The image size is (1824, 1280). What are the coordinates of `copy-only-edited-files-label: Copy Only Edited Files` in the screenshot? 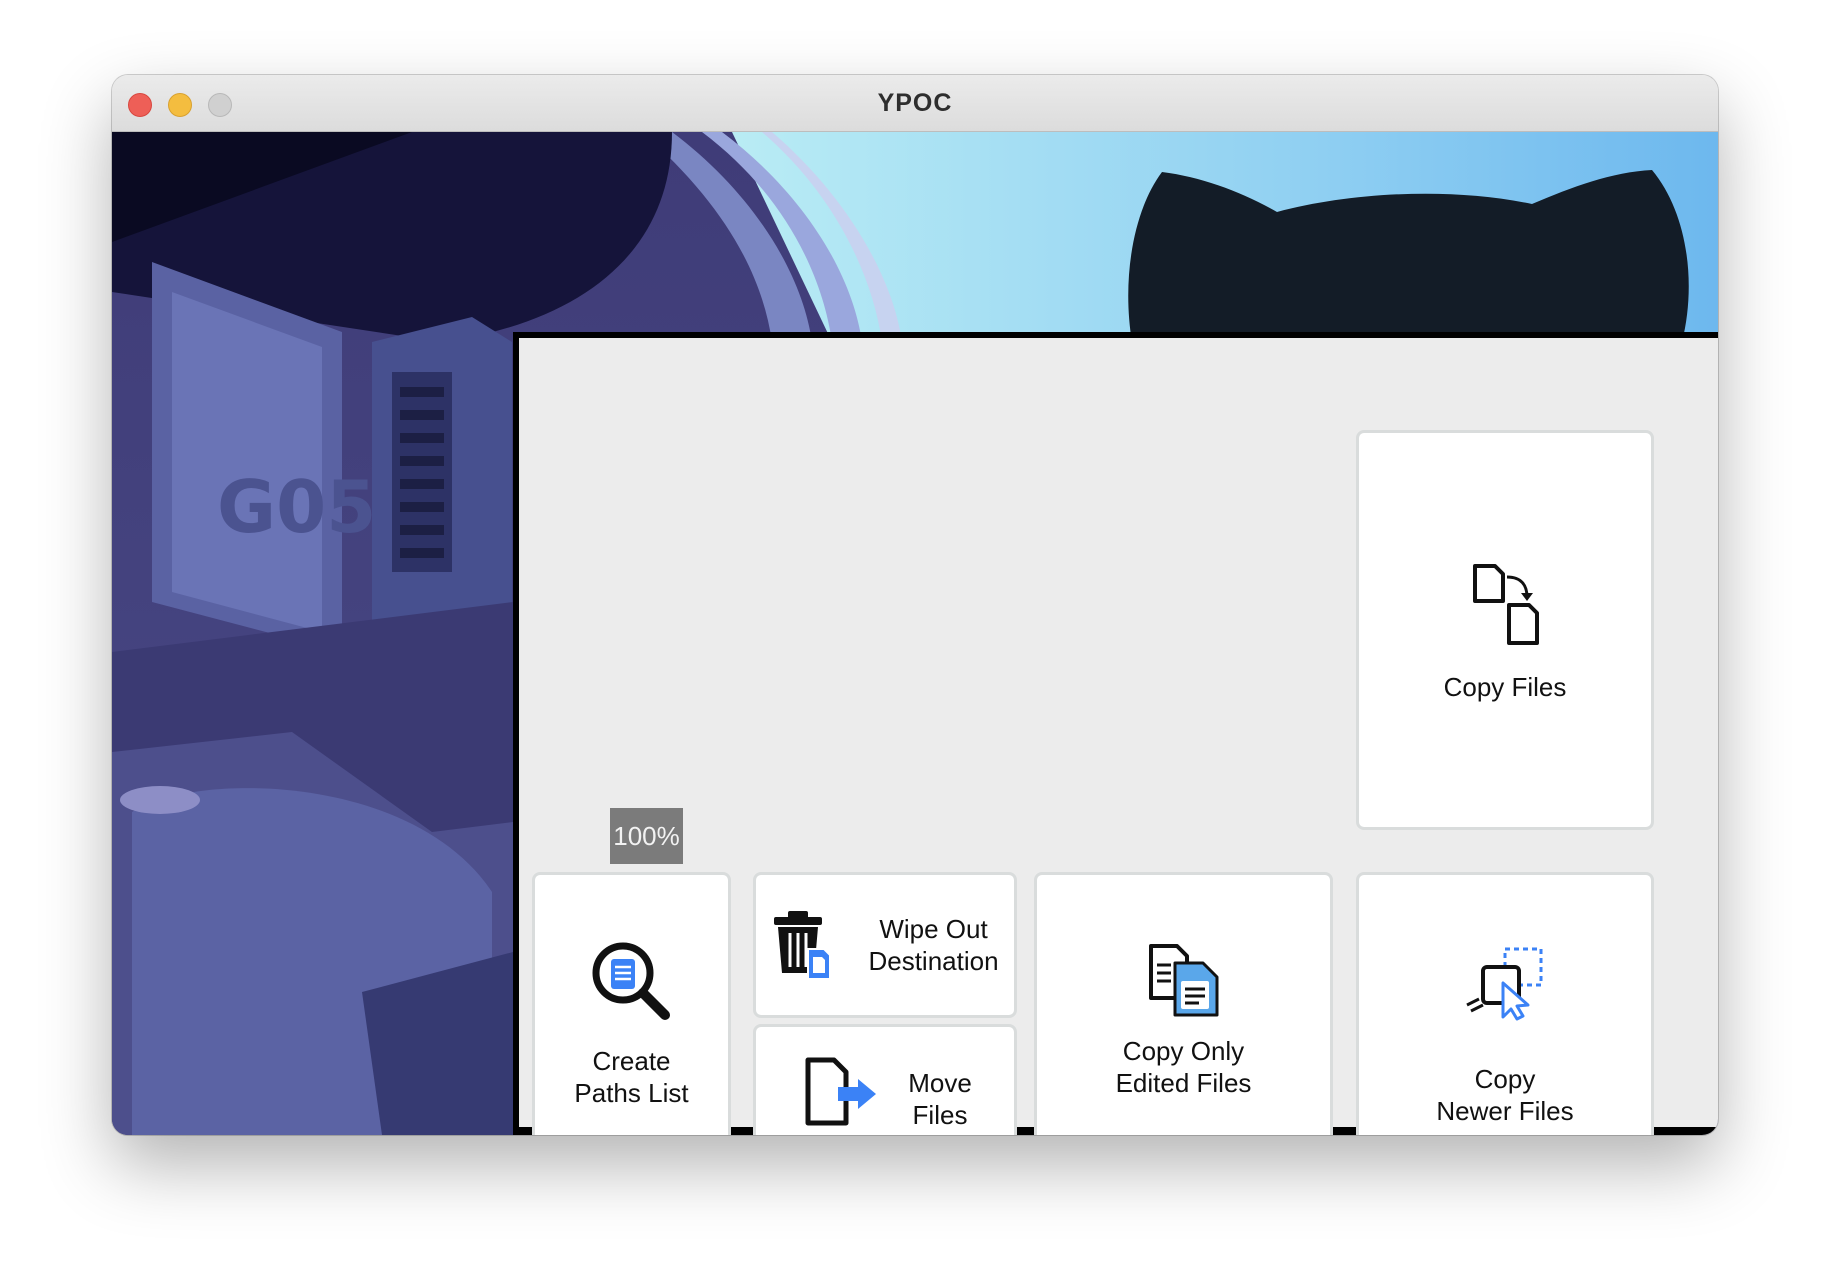 It's located at (1183, 1067).